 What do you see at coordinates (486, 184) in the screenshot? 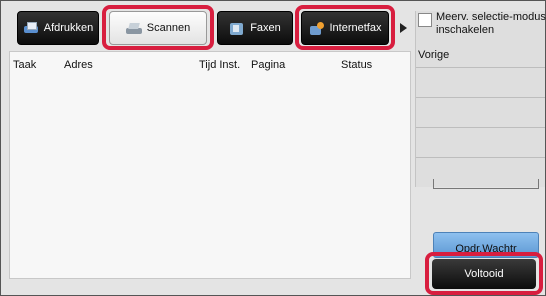
I see `panel-bracket` at bounding box center [486, 184].